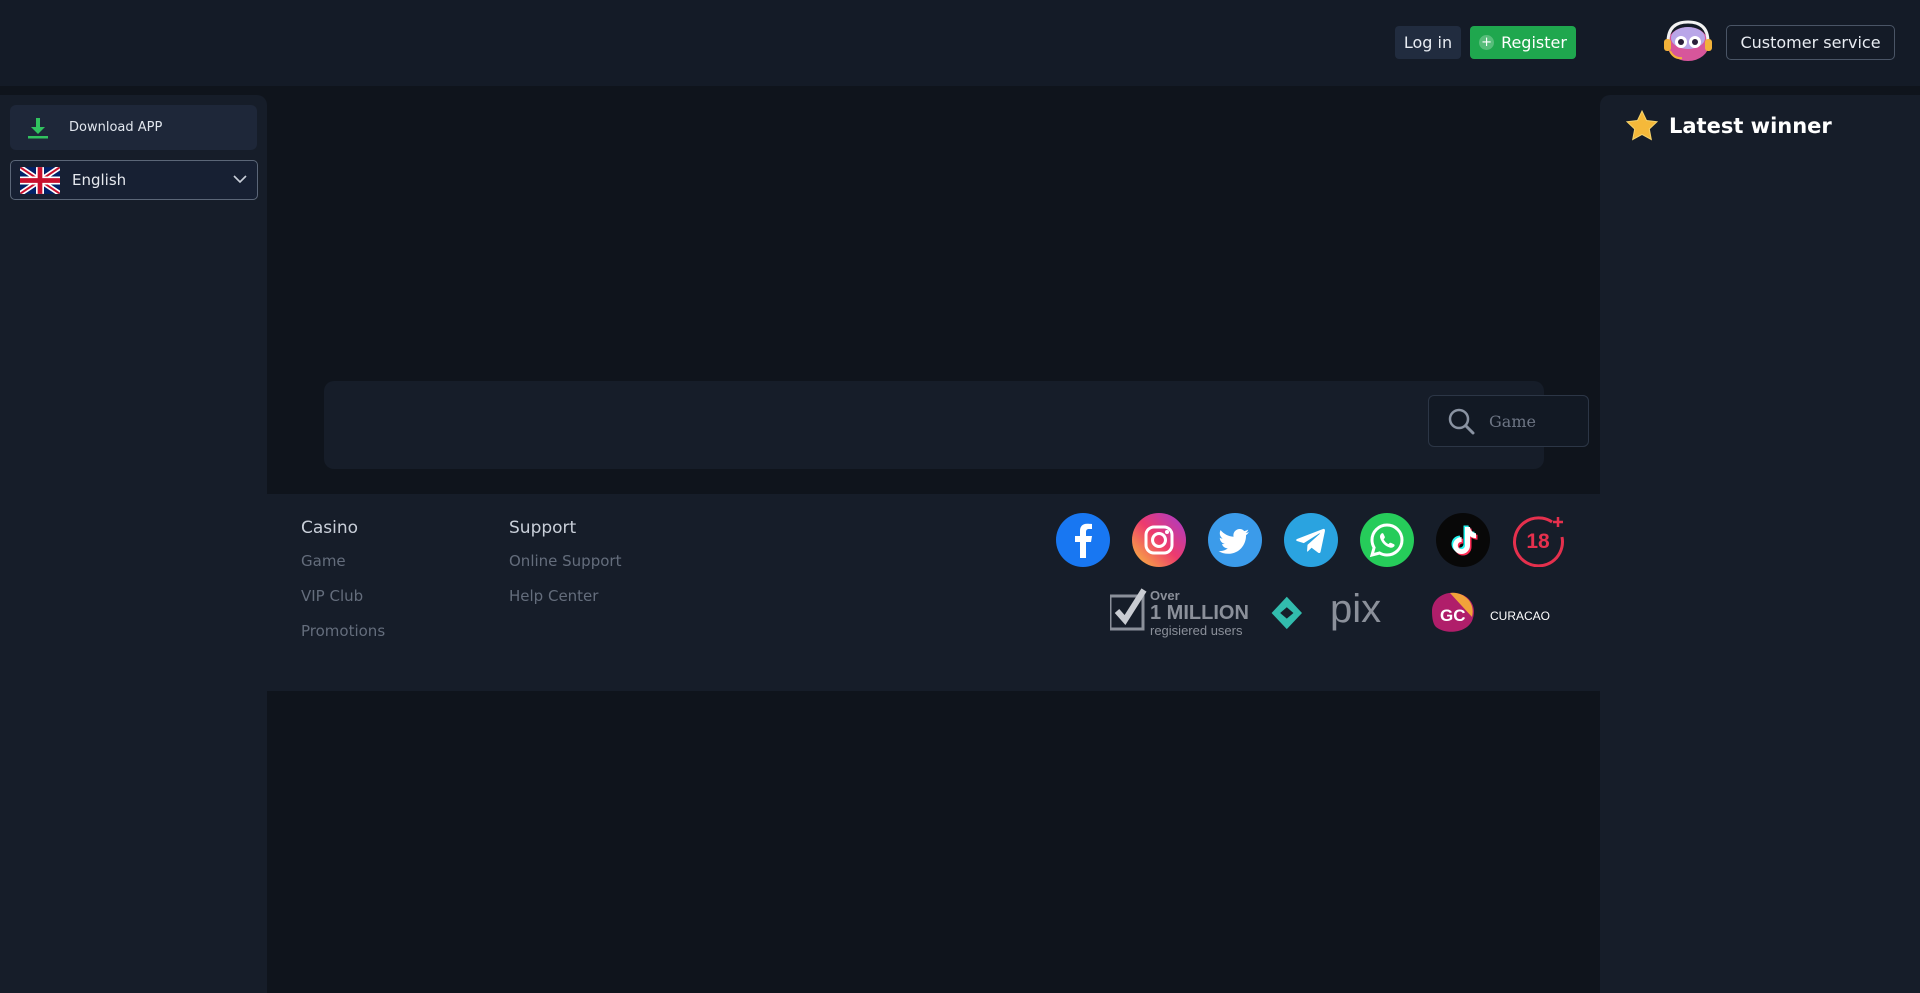  Describe the element at coordinates (40, 180) in the screenshot. I see `uk-flag-icon` at that location.